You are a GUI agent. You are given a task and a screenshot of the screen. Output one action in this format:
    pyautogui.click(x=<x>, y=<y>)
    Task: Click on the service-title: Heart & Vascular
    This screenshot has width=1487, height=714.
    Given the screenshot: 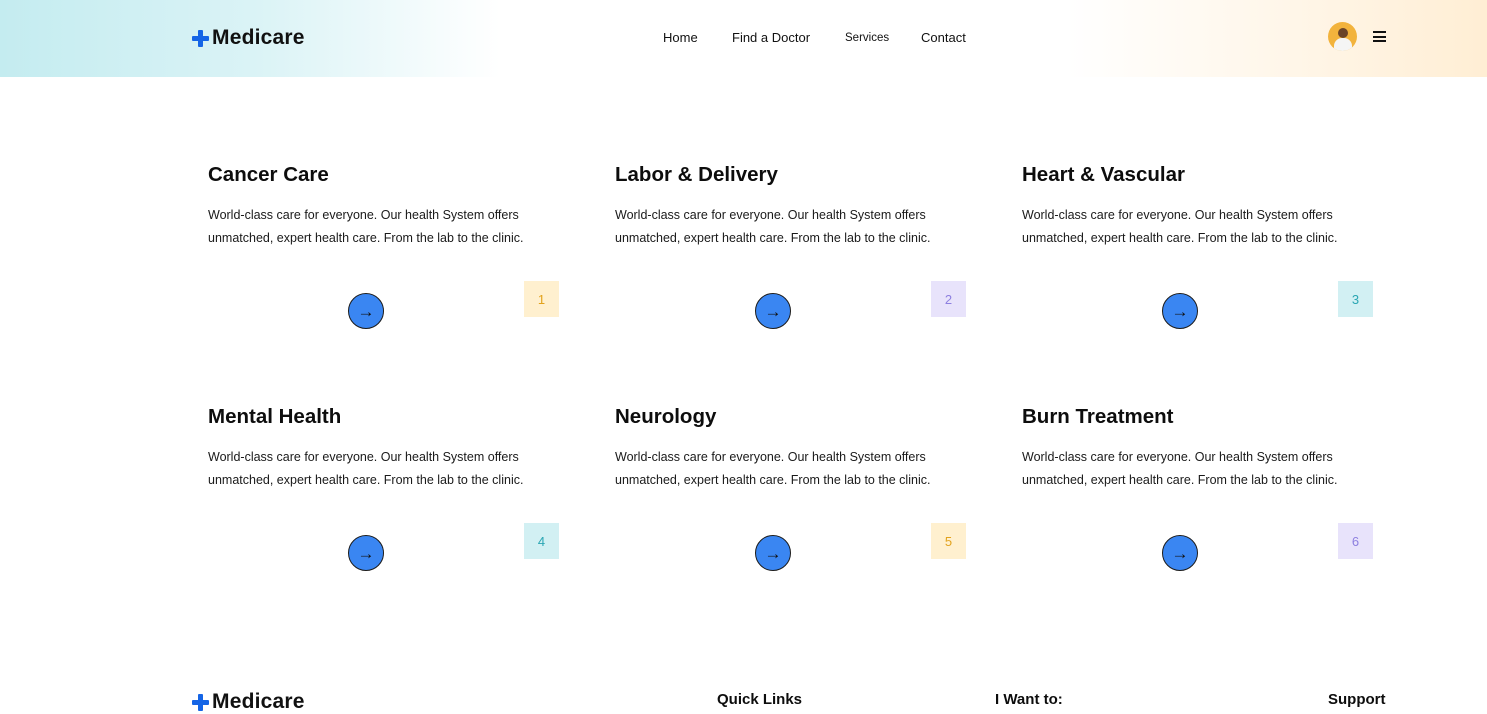 What is the action you would take?
    pyautogui.click(x=1103, y=174)
    